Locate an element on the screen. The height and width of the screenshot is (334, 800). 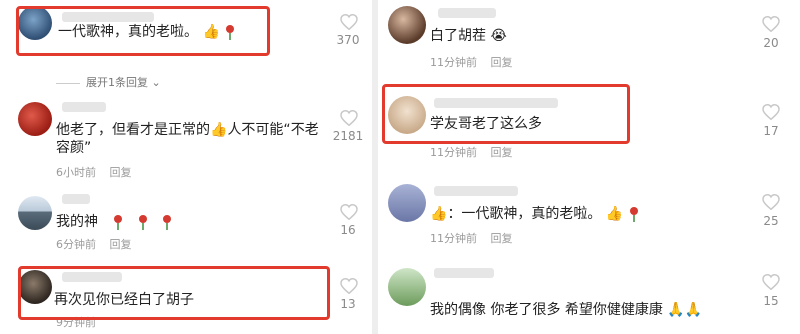
comment-item: 我的神 6分钟前 回复 16 is located at coordinates (186, 225).